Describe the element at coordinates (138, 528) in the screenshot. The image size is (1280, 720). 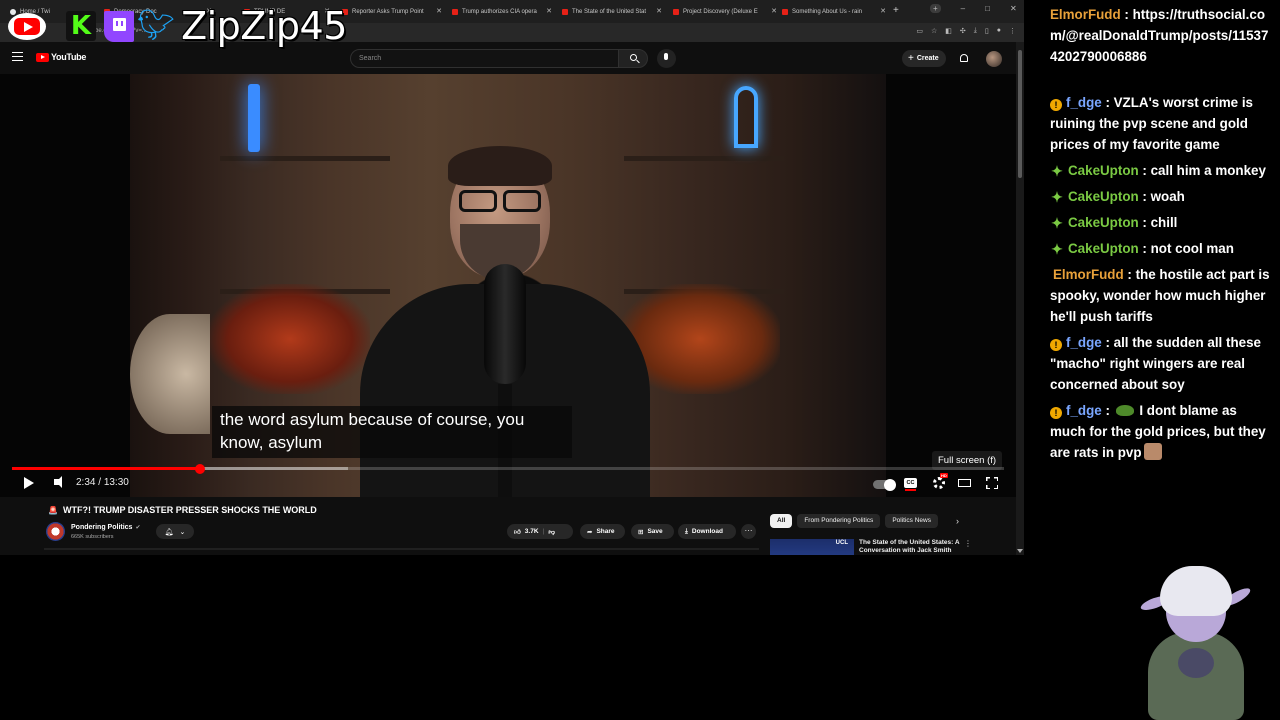
I see `verified-check-icon: ✔` at that location.